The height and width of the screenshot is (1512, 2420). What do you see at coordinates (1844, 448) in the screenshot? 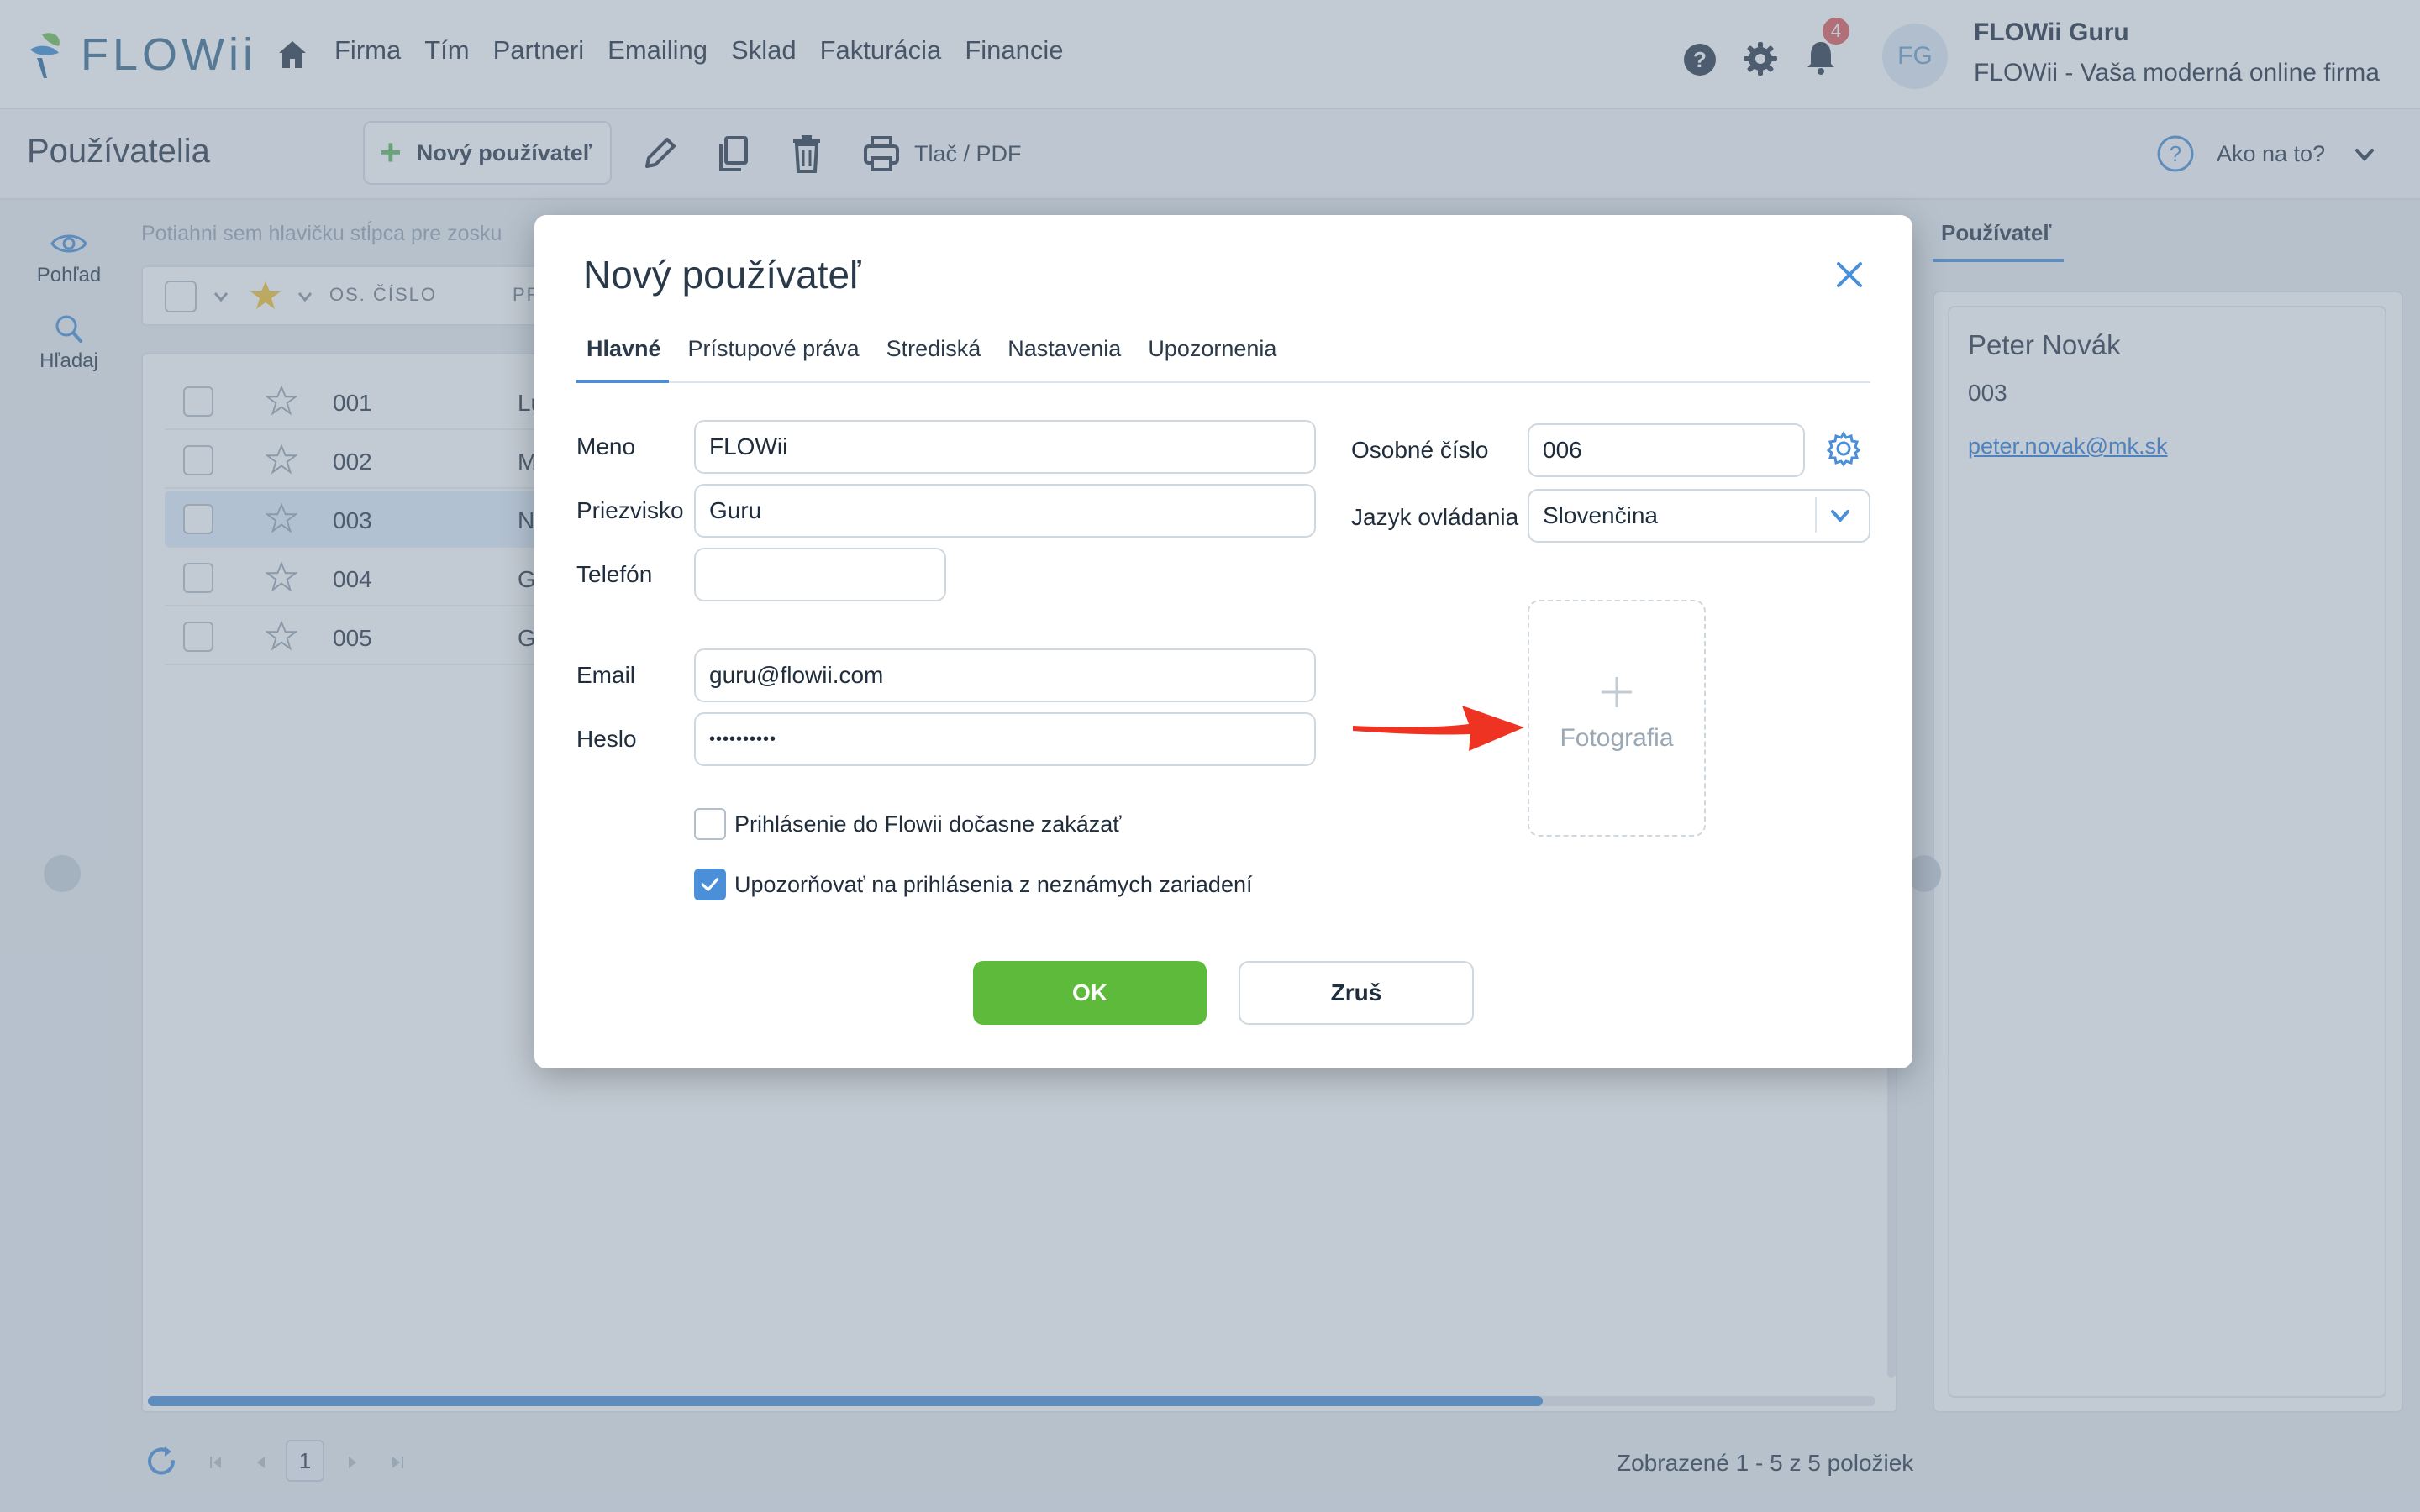
I see `numbering-settings-gear-icon` at bounding box center [1844, 448].